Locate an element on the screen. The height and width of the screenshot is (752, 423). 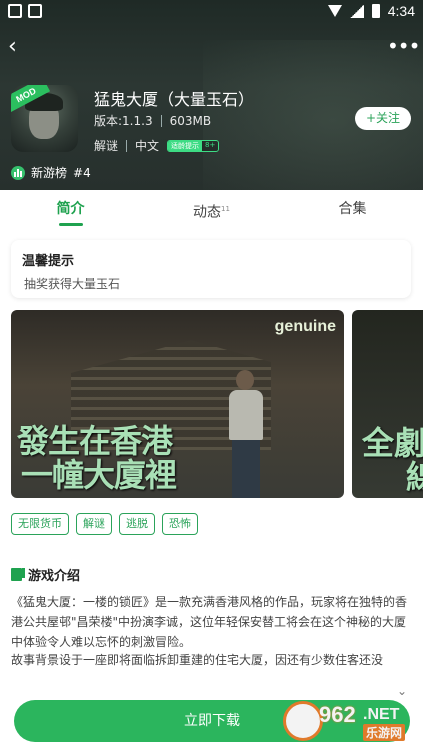
app-meta: 版本:1.1.3 603MB is located at coordinates (152, 120).